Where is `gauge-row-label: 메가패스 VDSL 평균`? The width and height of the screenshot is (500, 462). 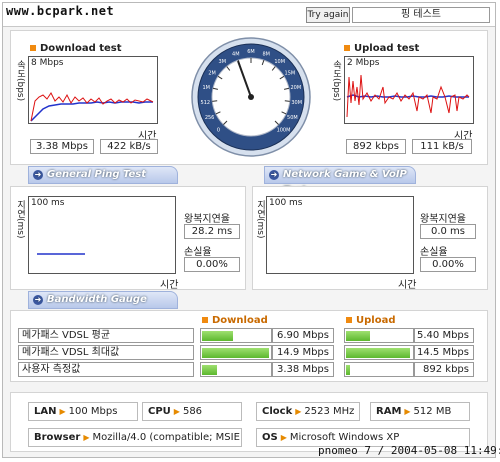 gauge-row-label: 메가패스 VDSL 평균 is located at coordinates (106, 335).